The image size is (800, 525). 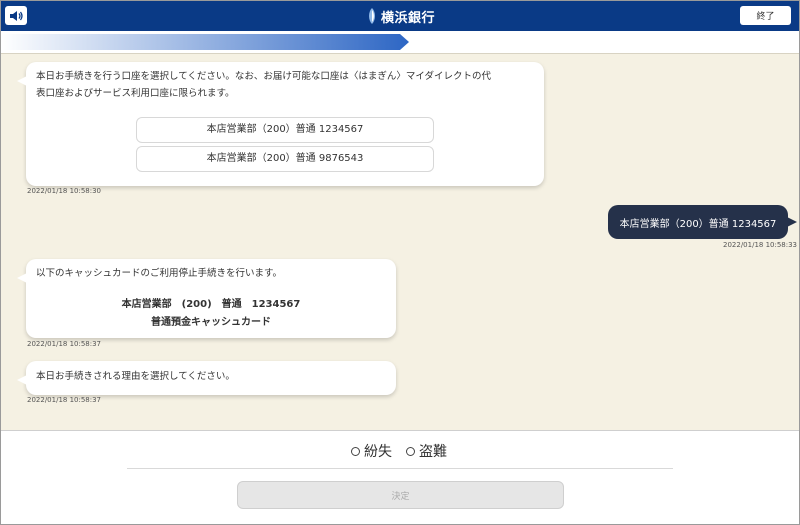 What do you see at coordinates (285, 159) in the screenshot?
I see `account-option-button: 本店営業部（200）普通 9876543` at bounding box center [285, 159].